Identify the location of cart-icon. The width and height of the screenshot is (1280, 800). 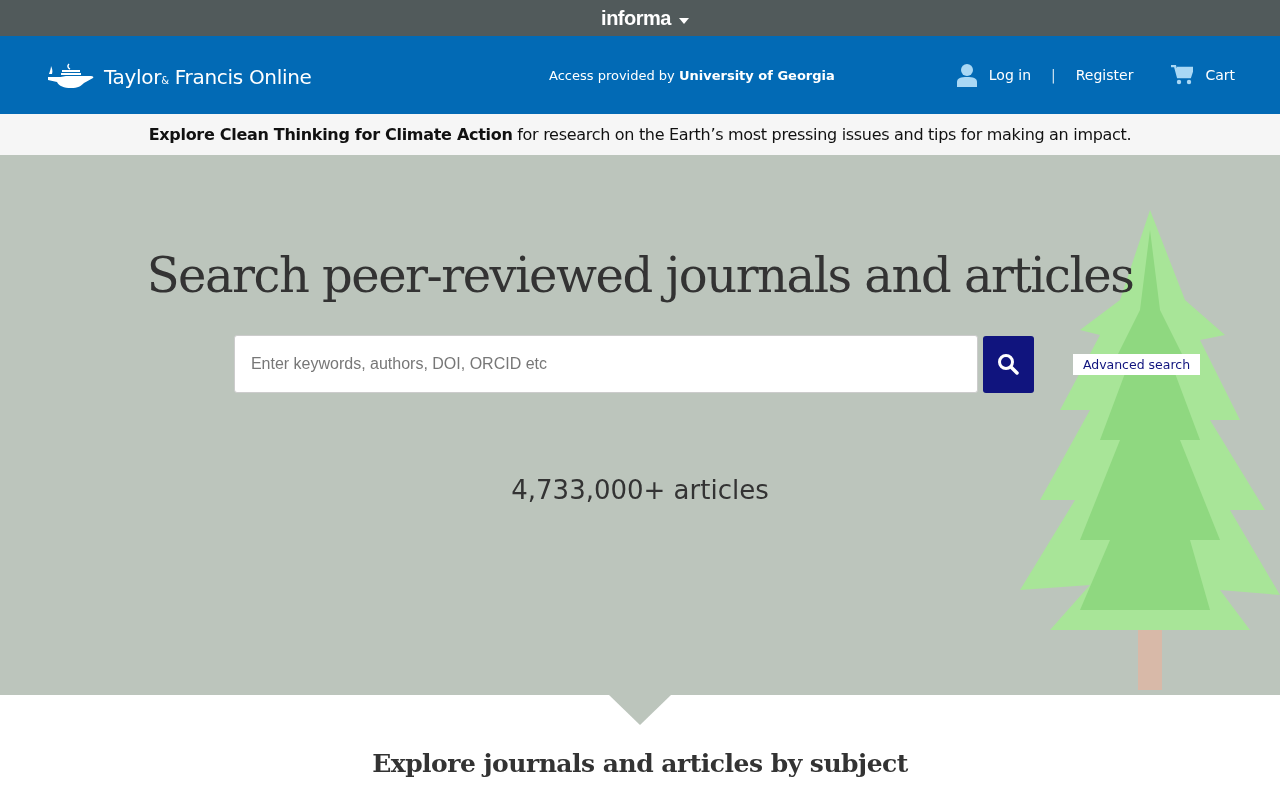
(1182, 75).